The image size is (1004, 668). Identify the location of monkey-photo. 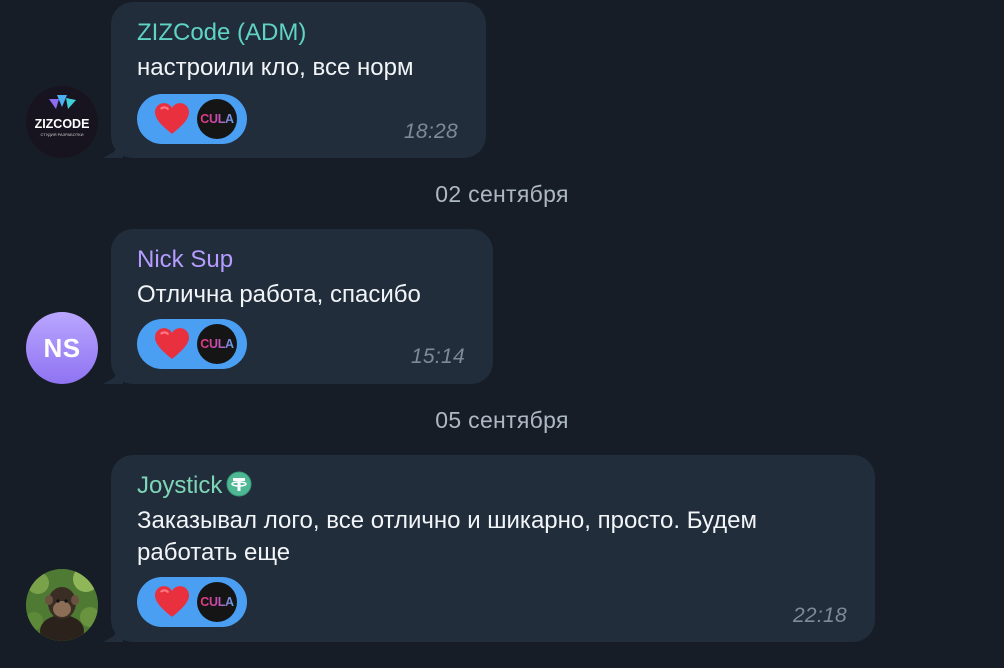
(62, 605).